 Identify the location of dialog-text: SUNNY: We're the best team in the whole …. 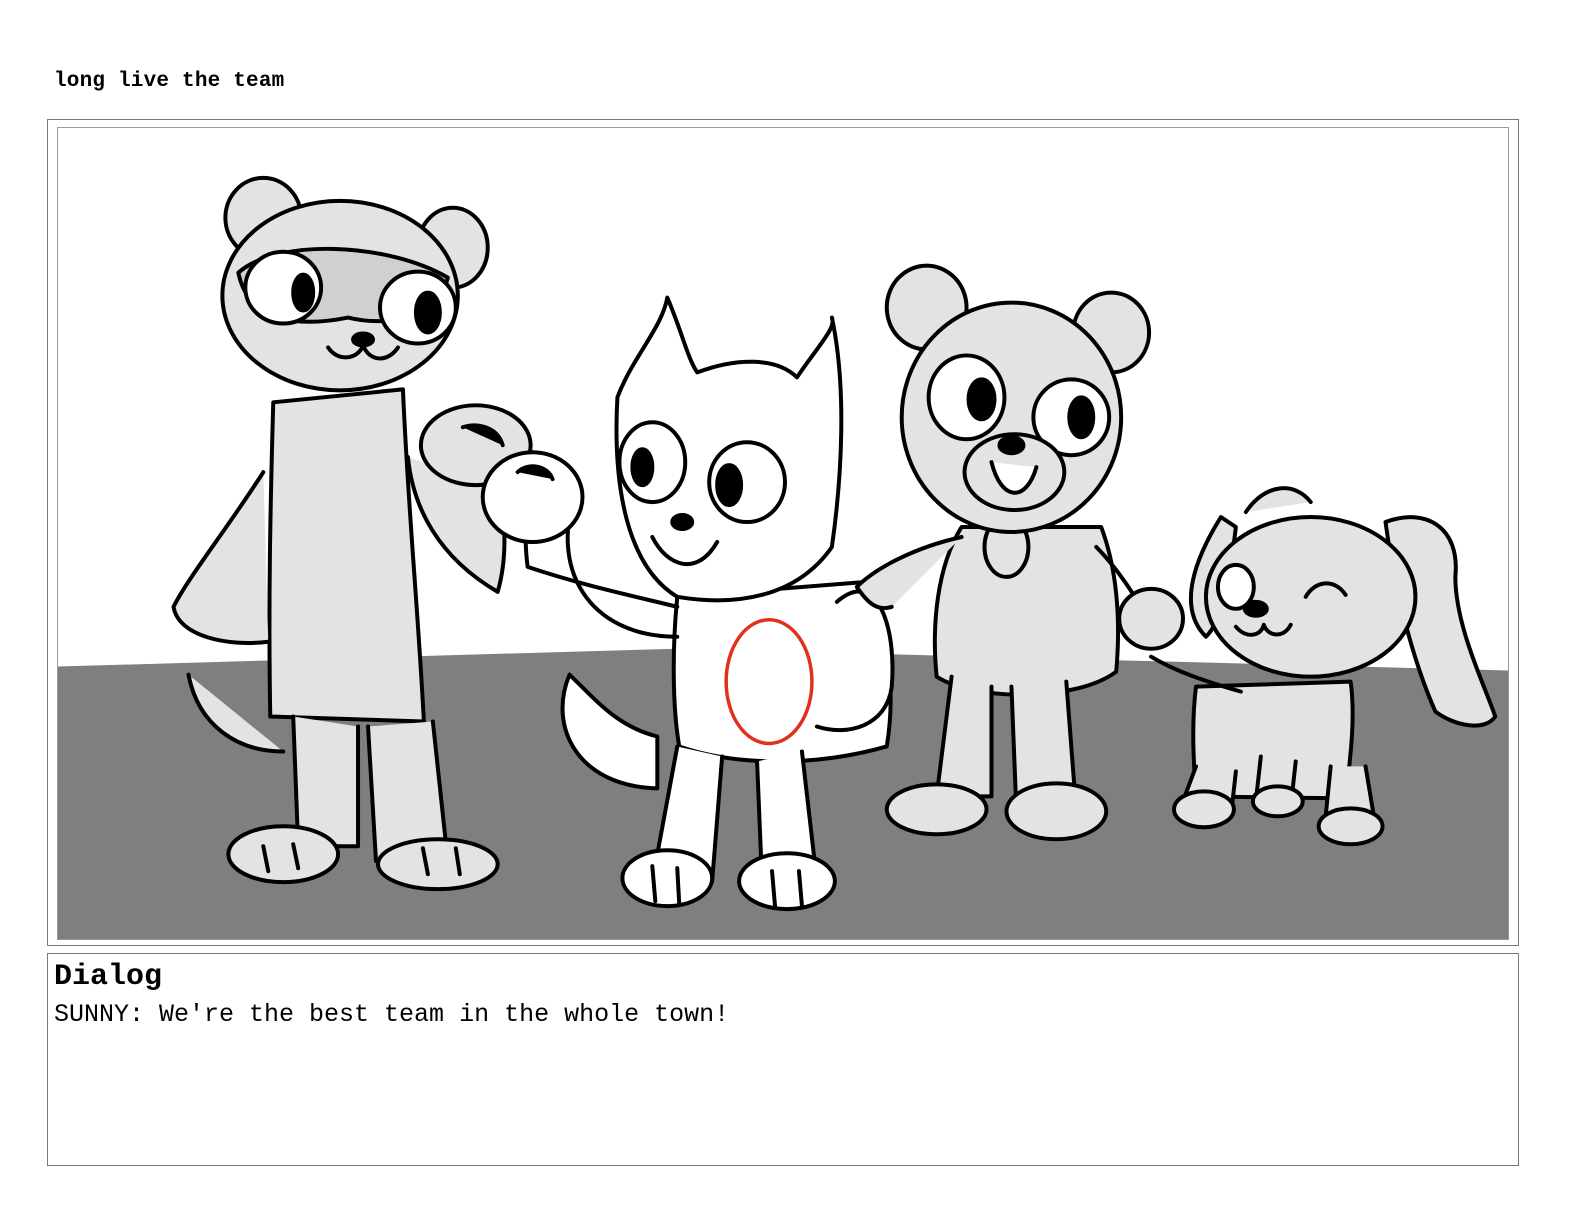
(392, 1014).